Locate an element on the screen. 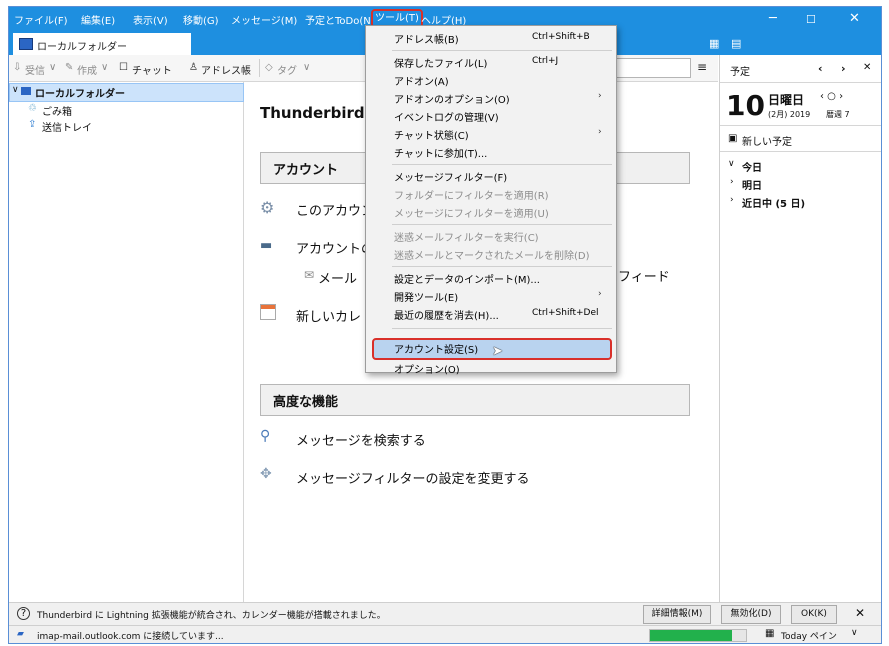 Image resolution: width=889 pixels, height=646 pixels. calendar-tab-icon: ▦ is located at coordinates (714, 43).